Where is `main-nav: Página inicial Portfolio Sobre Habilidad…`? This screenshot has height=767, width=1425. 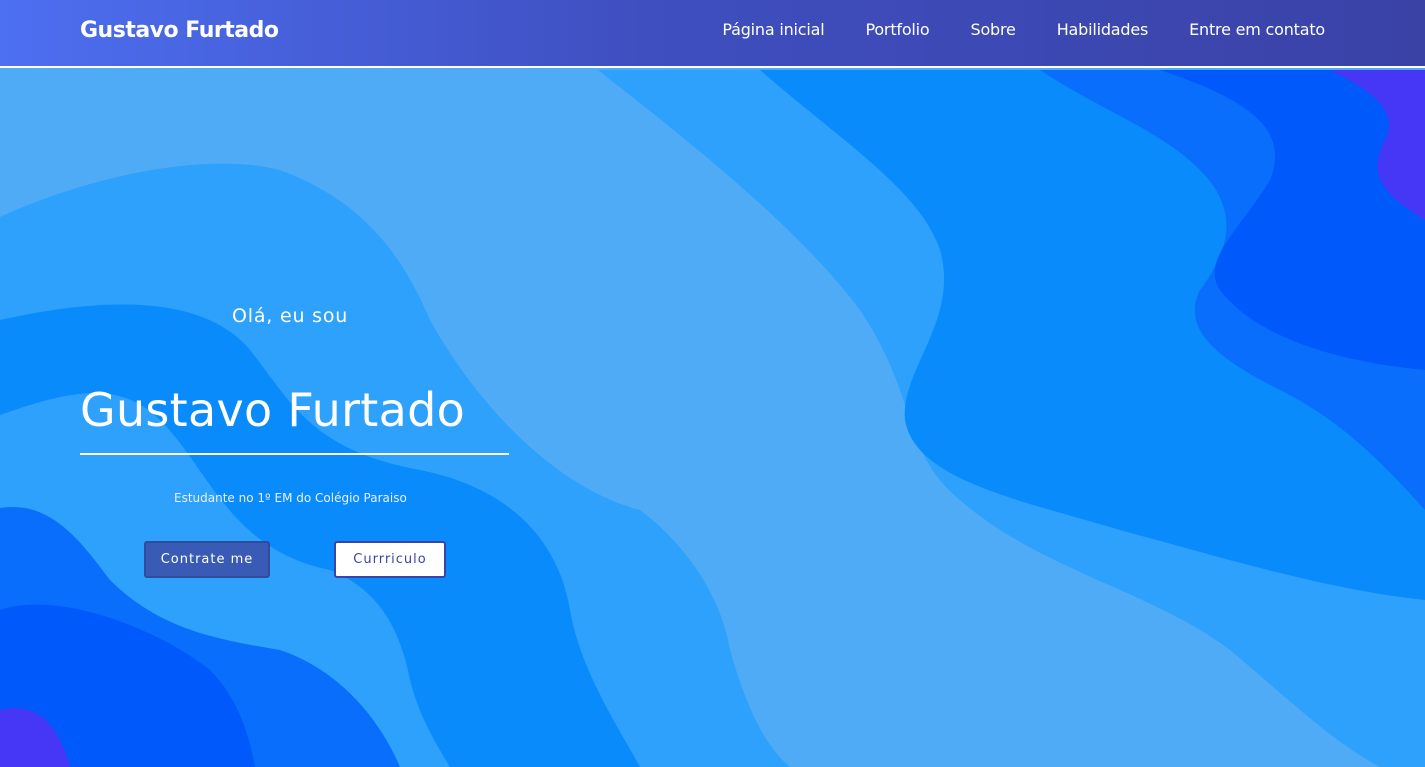
main-nav: Página inicial Portfolio Sobre Habilidad… is located at coordinates (1023, 30).